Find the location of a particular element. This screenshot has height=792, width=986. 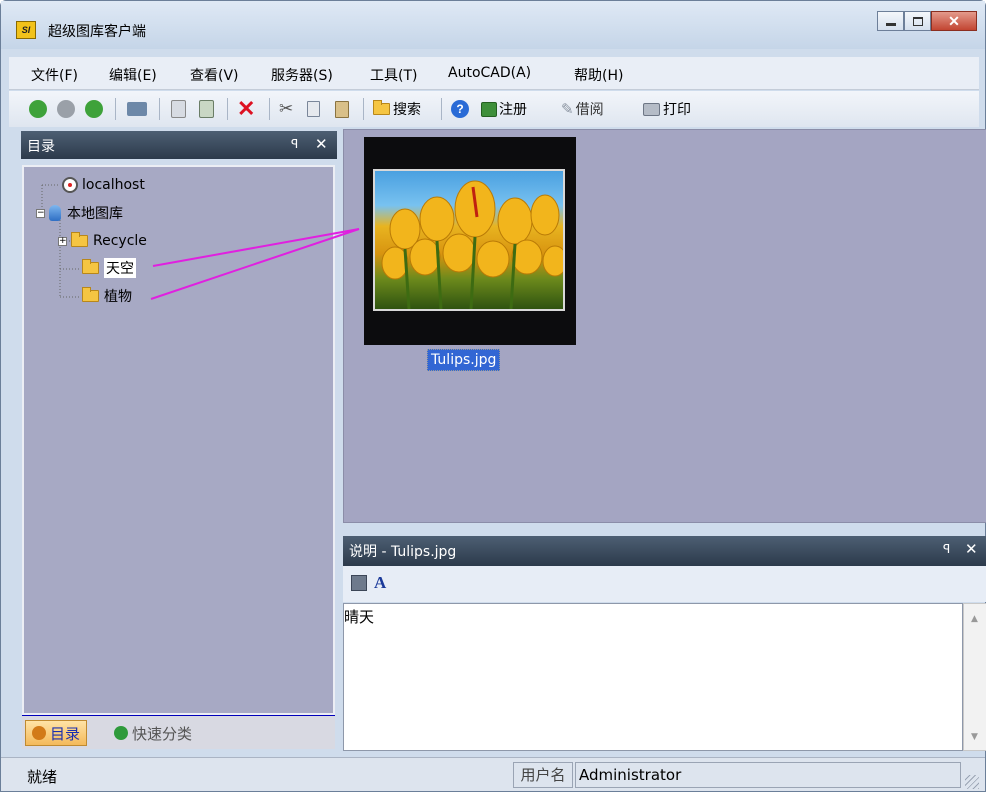

back-button is located at coordinates (38, 109).